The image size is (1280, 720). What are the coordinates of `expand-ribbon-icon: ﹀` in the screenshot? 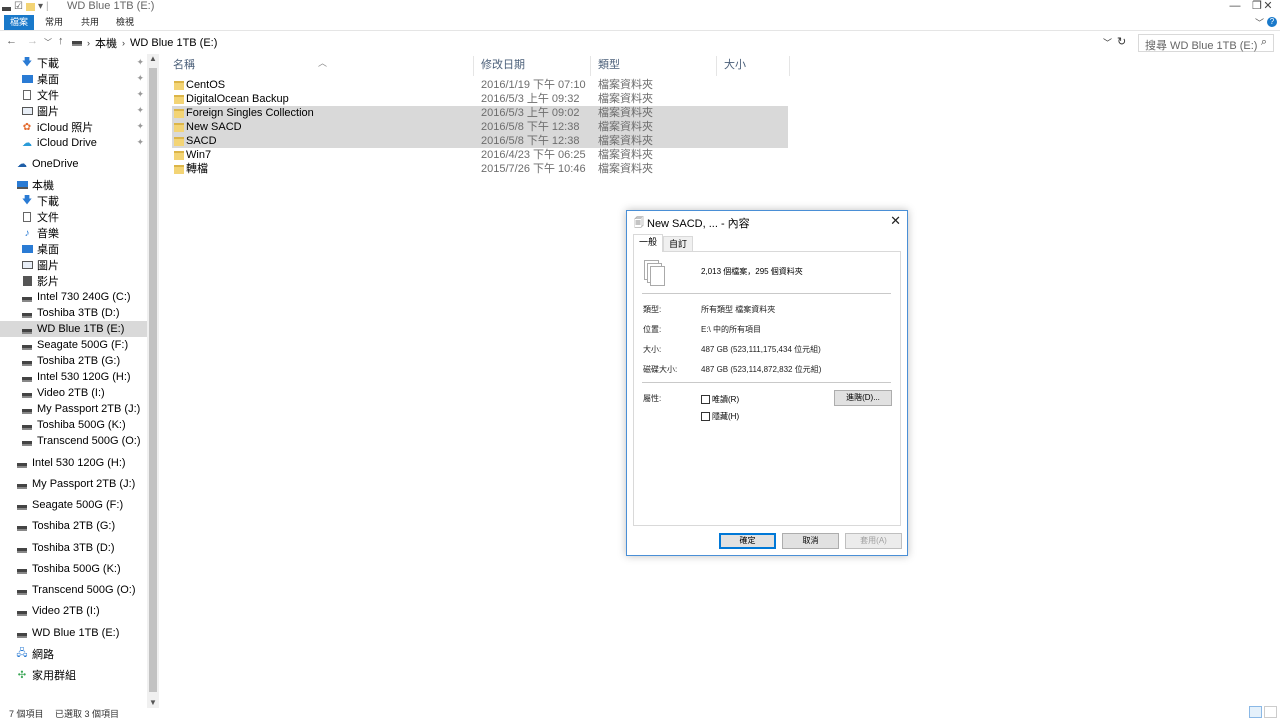 It's located at (1259, 22).